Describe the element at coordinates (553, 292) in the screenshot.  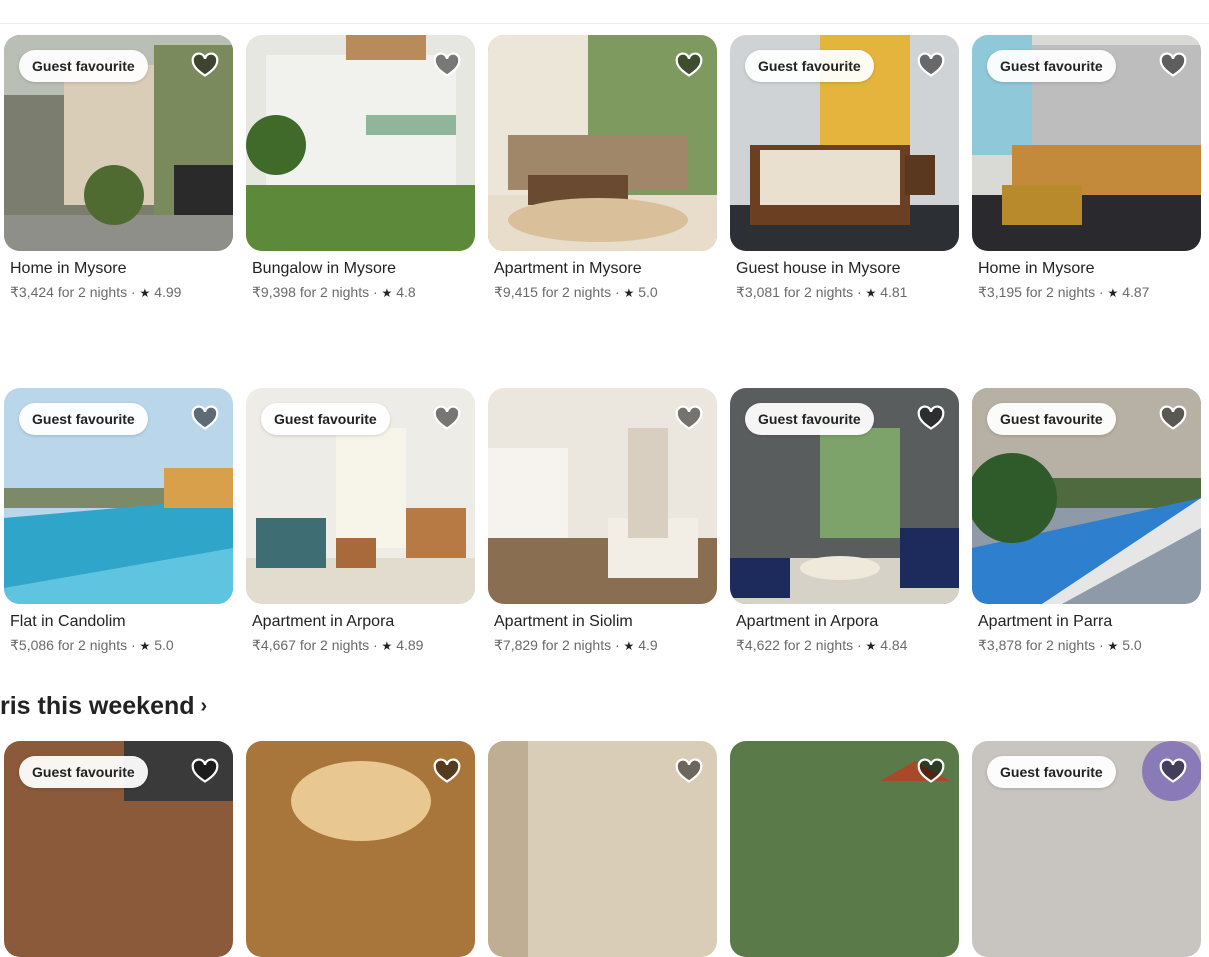
I see `listing-price: ₹9,415 for 2 nights` at that location.